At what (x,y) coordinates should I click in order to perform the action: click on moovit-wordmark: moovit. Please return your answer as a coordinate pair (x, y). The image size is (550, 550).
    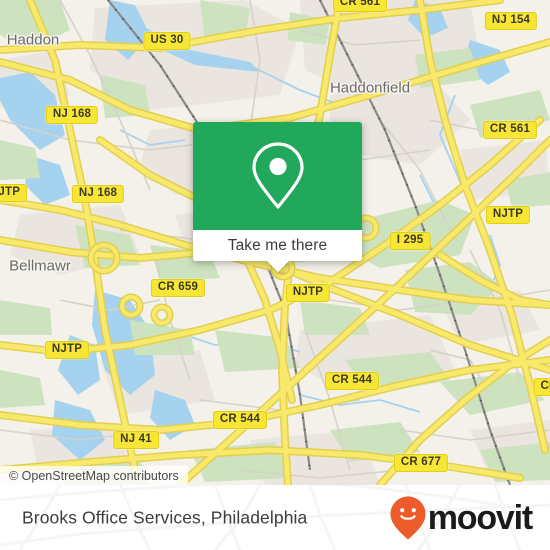
    Looking at the image, I should click on (480, 517).